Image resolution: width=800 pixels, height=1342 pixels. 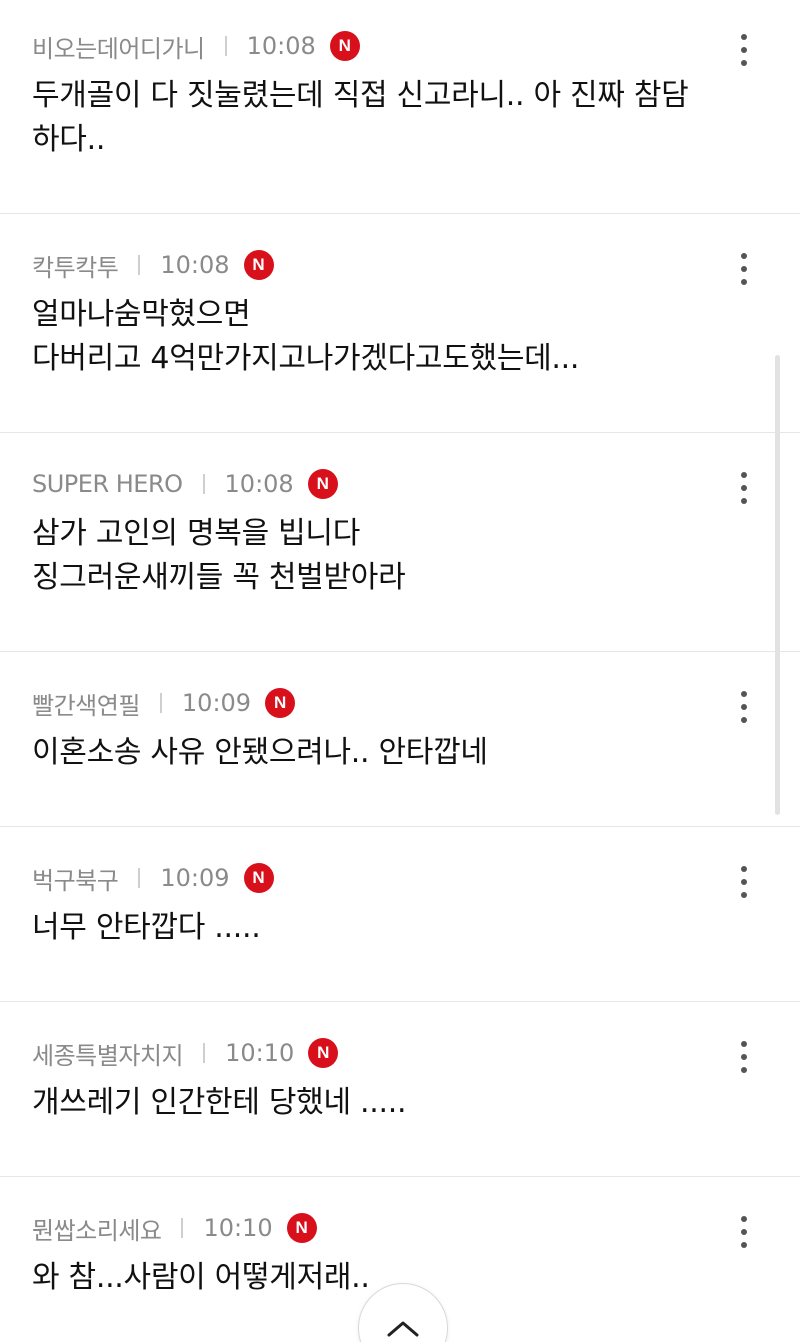 I want to click on comment-author: 칵투칵투, so click(x=75, y=265).